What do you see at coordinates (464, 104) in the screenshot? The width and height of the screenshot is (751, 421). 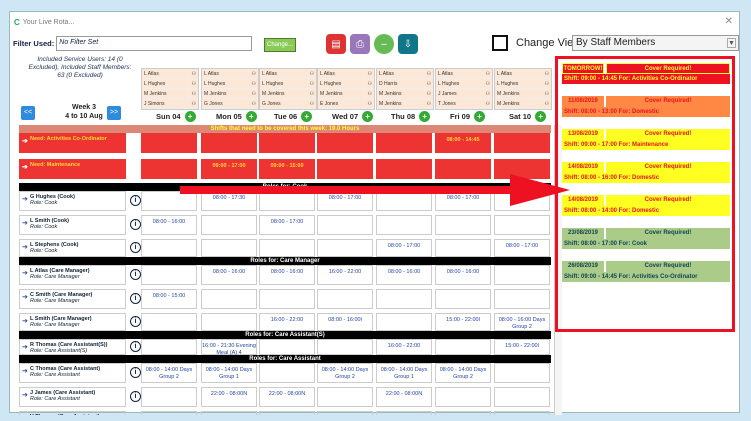 I see `staff-list-item: T Jones ⚇` at bounding box center [464, 104].